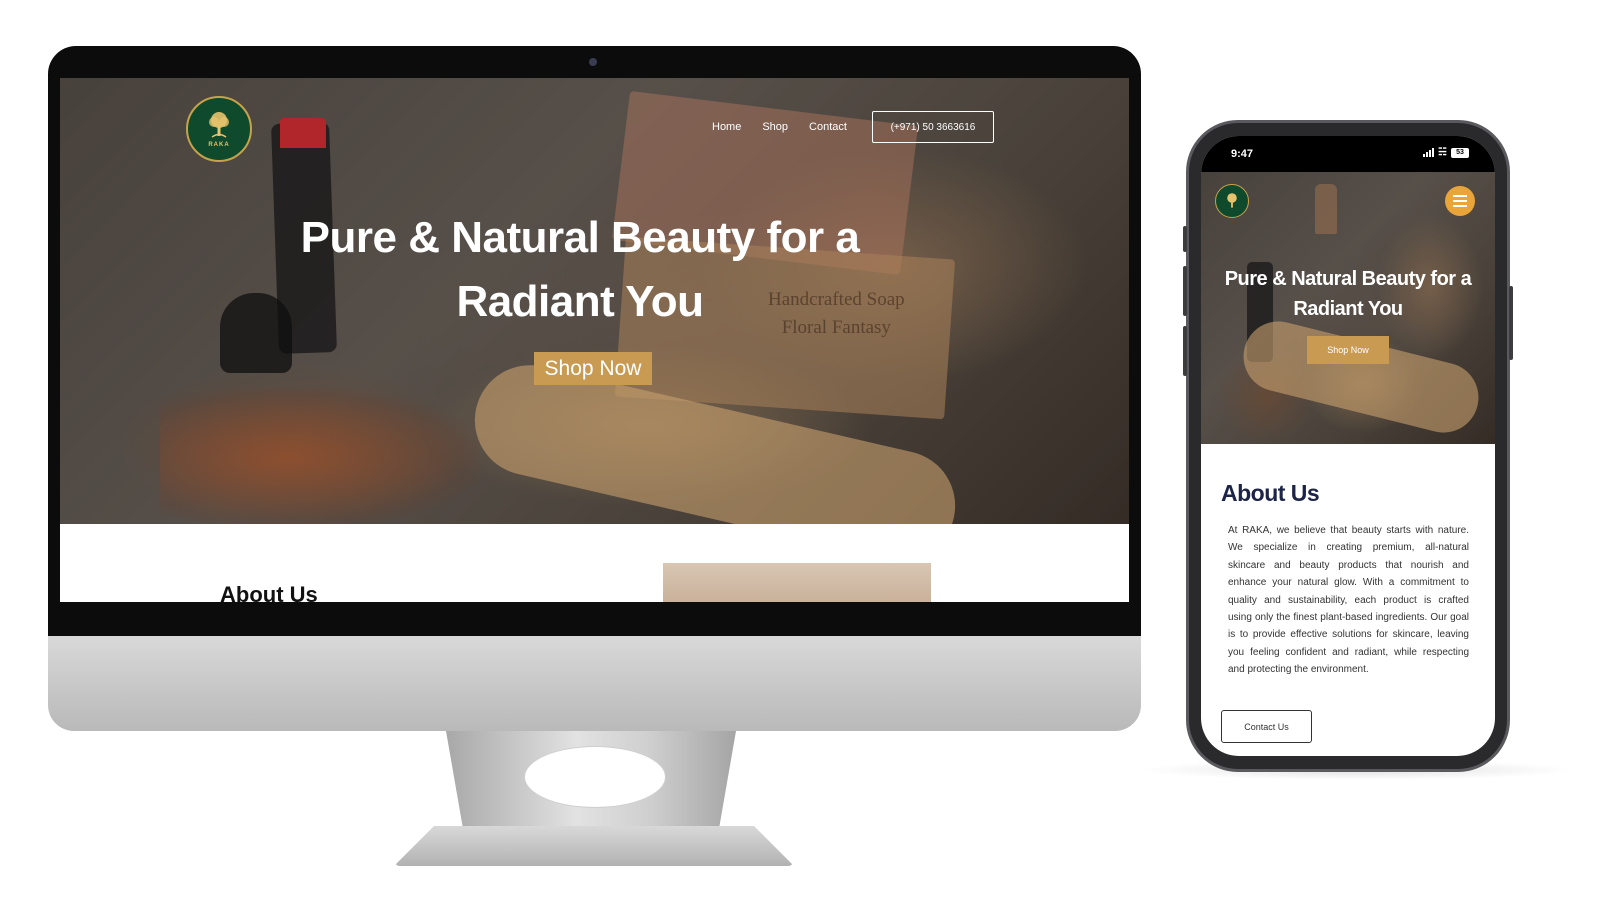 This screenshot has height=900, width=1600. I want to click on about-us-heading: About Us, so click(1270, 493).